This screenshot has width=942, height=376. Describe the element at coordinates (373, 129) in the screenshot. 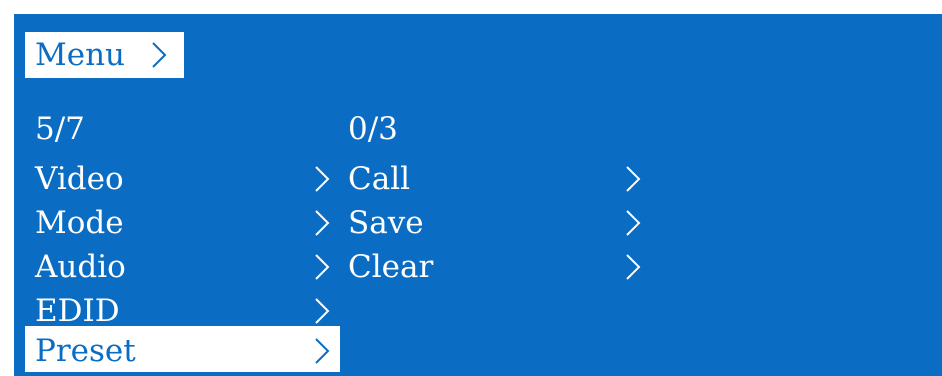

I see `right-column-counter: 0/3` at that location.